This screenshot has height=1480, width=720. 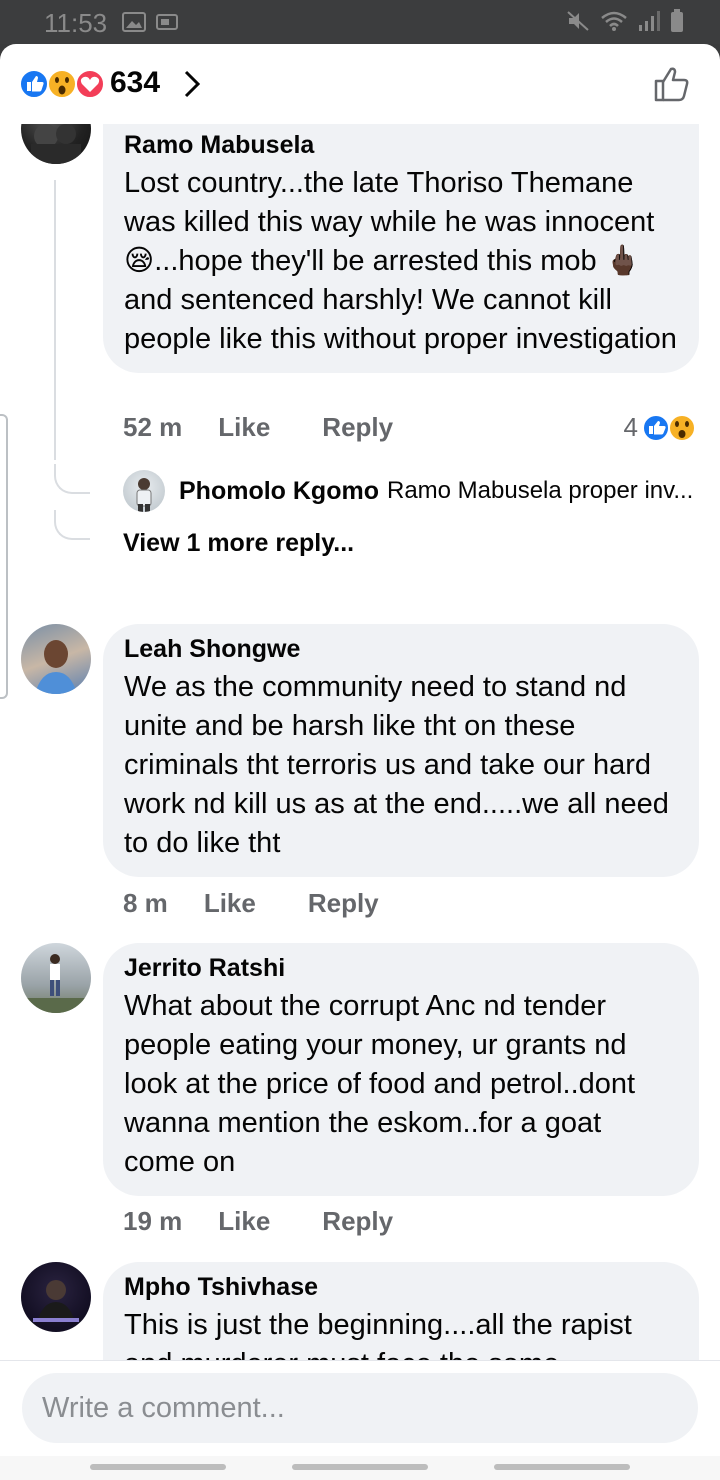 What do you see at coordinates (4, 556) in the screenshot?
I see `scroll-edge` at bounding box center [4, 556].